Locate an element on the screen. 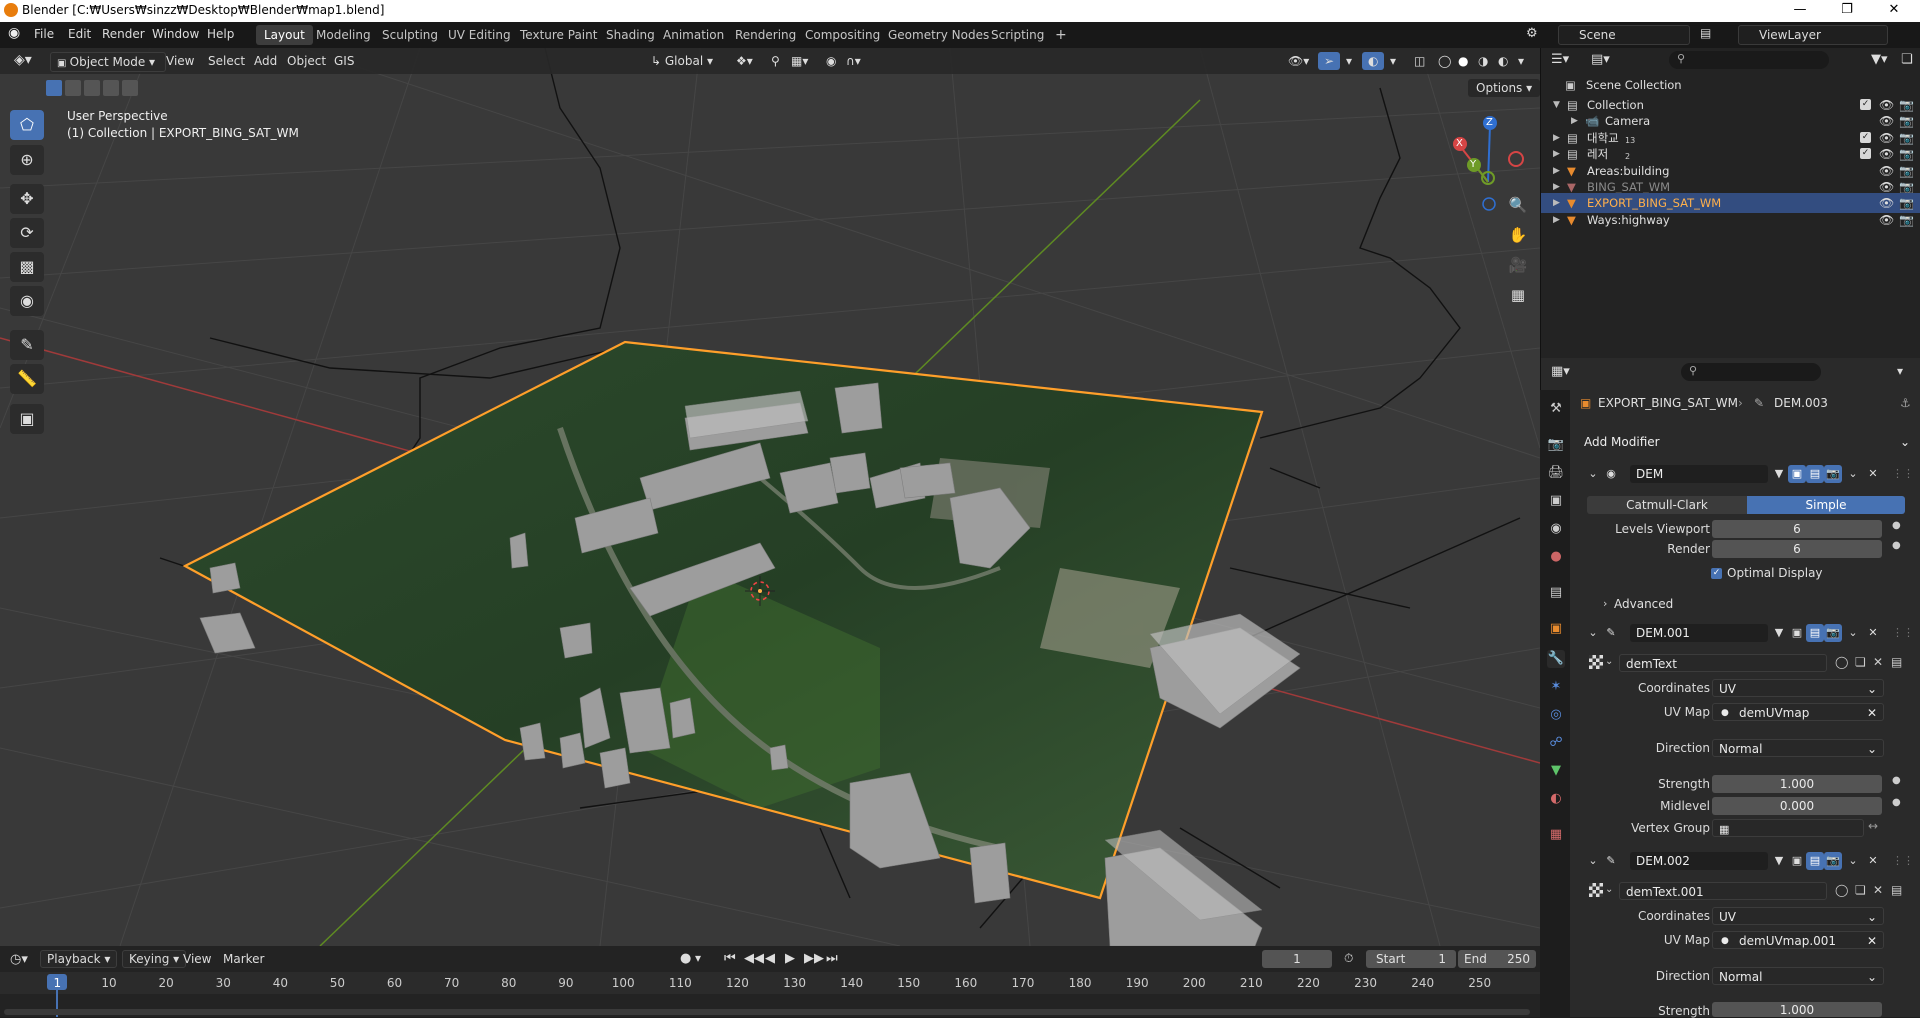 The height and width of the screenshot is (1018, 1920). snap-icon: ⚲ is located at coordinates (775, 61).